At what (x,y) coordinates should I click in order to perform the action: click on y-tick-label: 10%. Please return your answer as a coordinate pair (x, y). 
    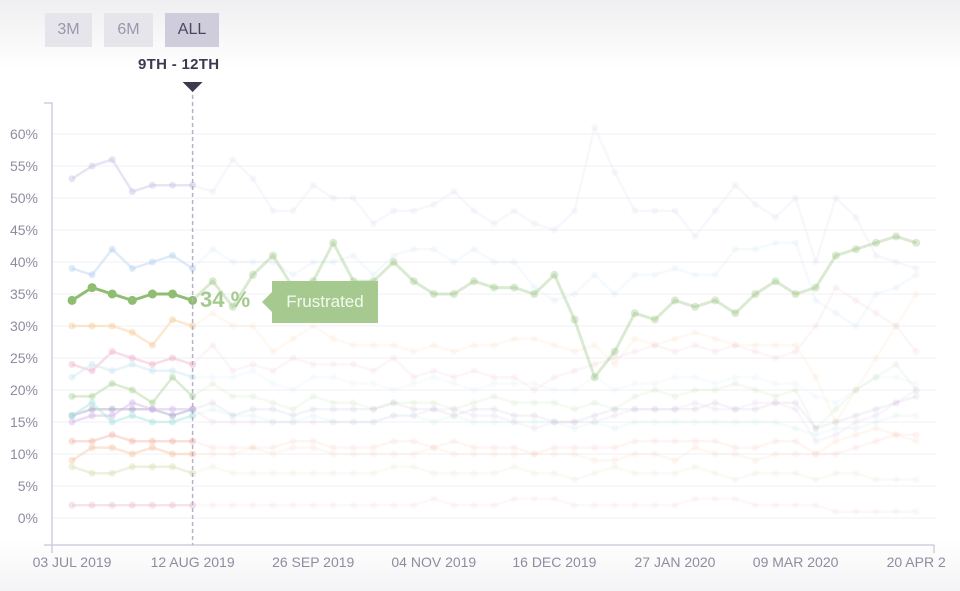
    Looking at the image, I should click on (24, 454).